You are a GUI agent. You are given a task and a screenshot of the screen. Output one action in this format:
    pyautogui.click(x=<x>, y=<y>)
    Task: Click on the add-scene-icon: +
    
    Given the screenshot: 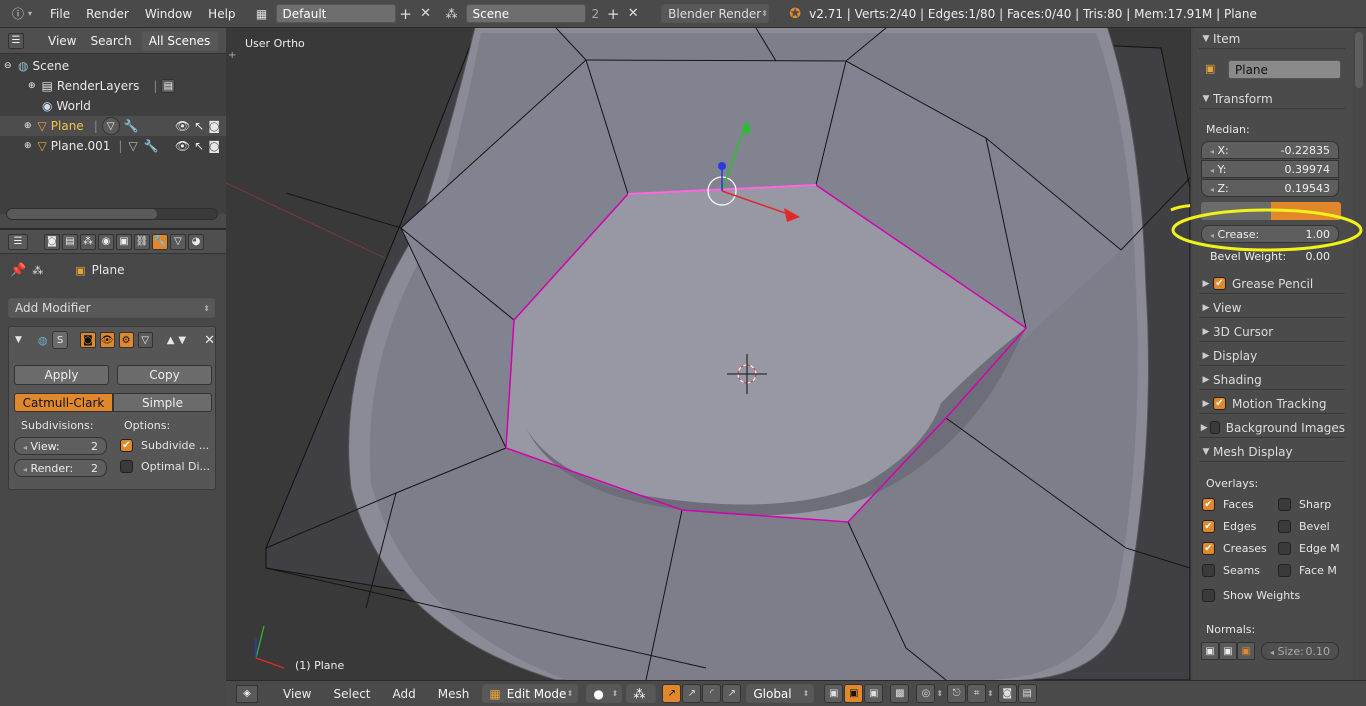 What is the action you would take?
    pyautogui.click(x=613, y=14)
    